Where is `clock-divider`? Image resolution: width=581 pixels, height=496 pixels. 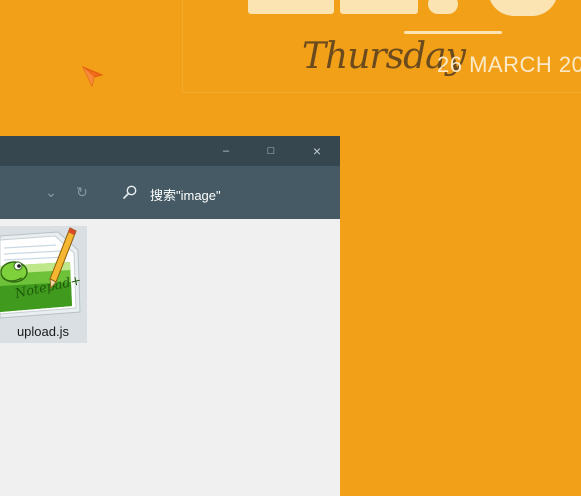 clock-divider is located at coordinates (453, 32).